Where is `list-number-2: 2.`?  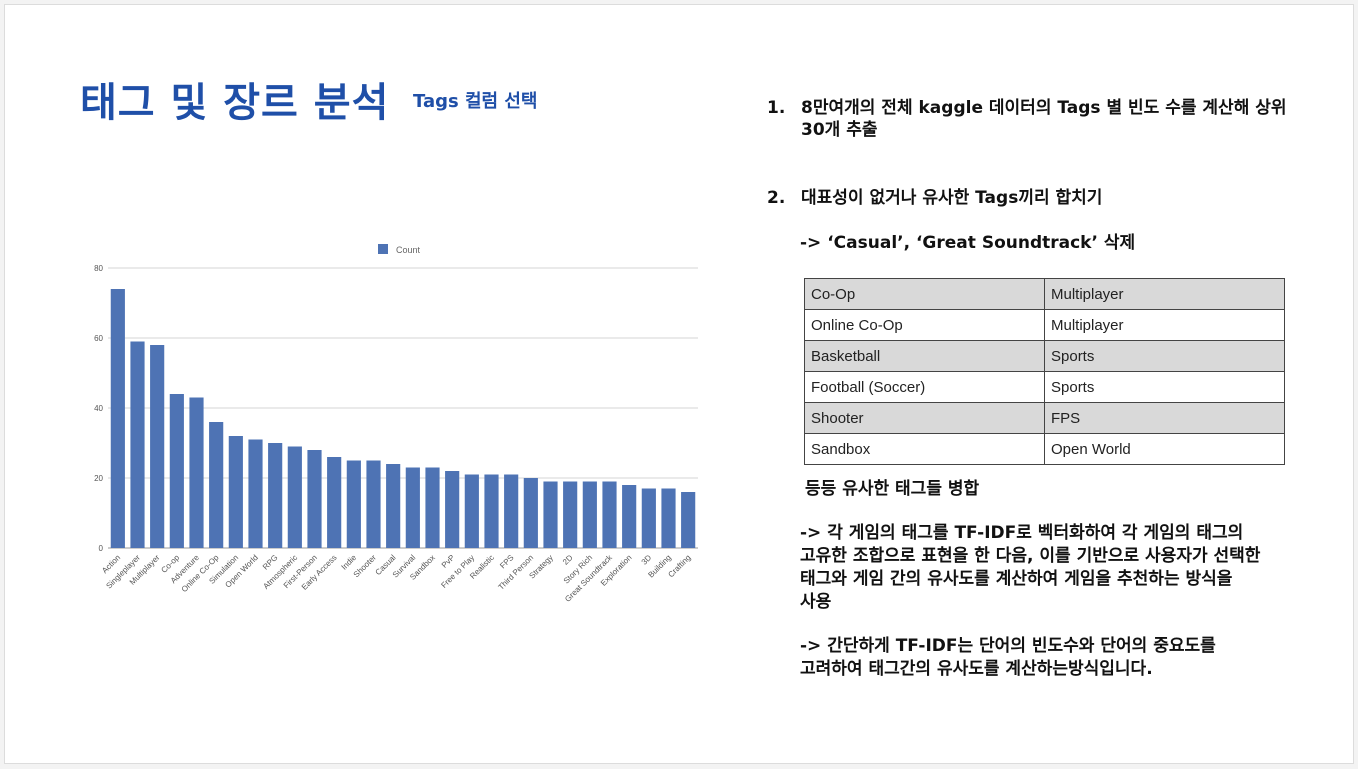
list-number-2: 2. is located at coordinates (776, 198).